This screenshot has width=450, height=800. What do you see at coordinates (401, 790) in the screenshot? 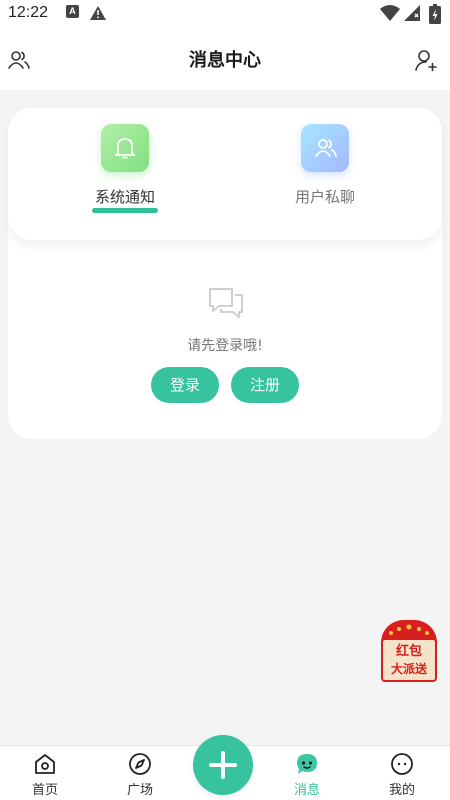
I see `nav-label-mine: 我的` at bounding box center [401, 790].